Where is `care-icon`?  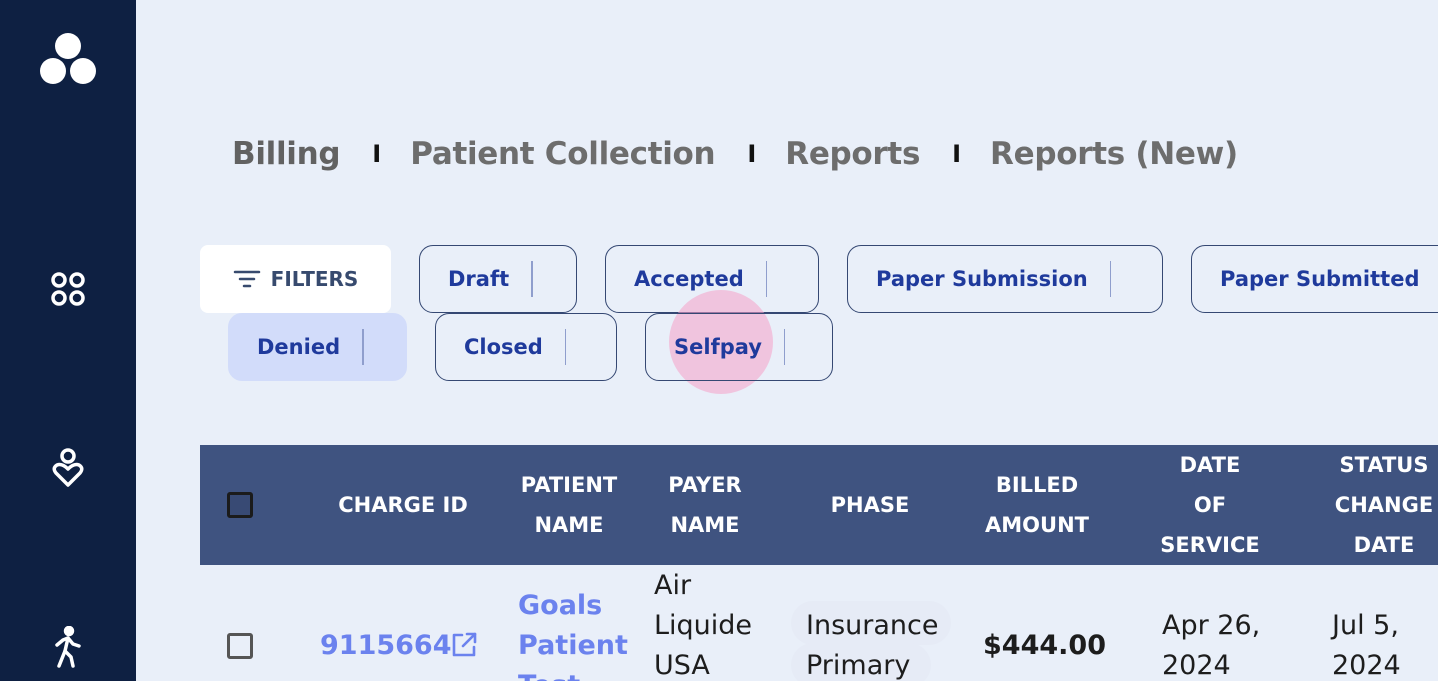
care-icon is located at coordinates (68, 468).